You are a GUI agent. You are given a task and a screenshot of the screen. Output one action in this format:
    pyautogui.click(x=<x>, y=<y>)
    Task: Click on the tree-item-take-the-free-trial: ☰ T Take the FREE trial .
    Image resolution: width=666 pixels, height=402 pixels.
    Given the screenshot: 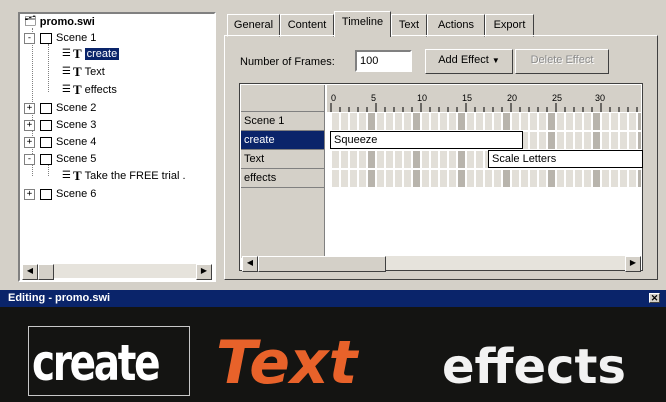 What is the action you would take?
    pyautogui.click(x=124, y=176)
    